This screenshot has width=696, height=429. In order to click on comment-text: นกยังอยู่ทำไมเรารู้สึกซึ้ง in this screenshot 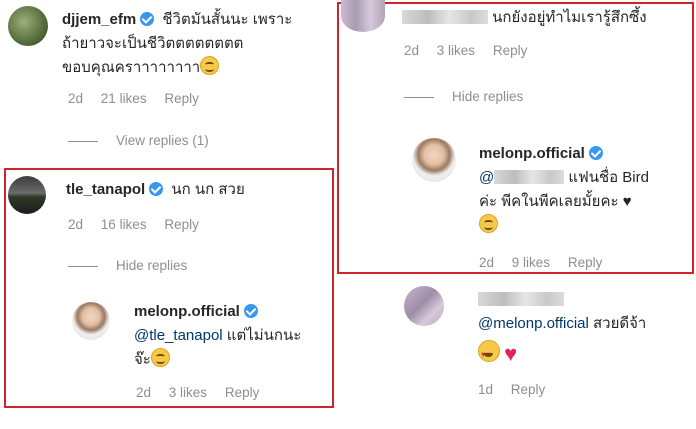, I will do `click(569, 17)`.